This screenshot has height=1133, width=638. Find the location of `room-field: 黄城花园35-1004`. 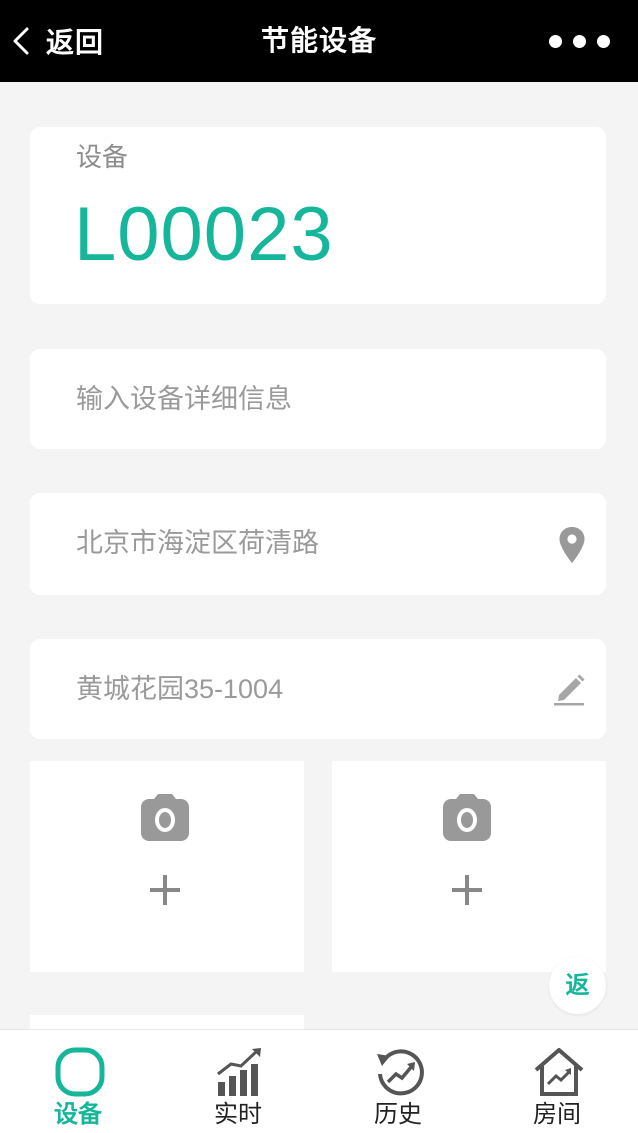

room-field: 黄城花园35-1004 is located at coordinates (318, 689).